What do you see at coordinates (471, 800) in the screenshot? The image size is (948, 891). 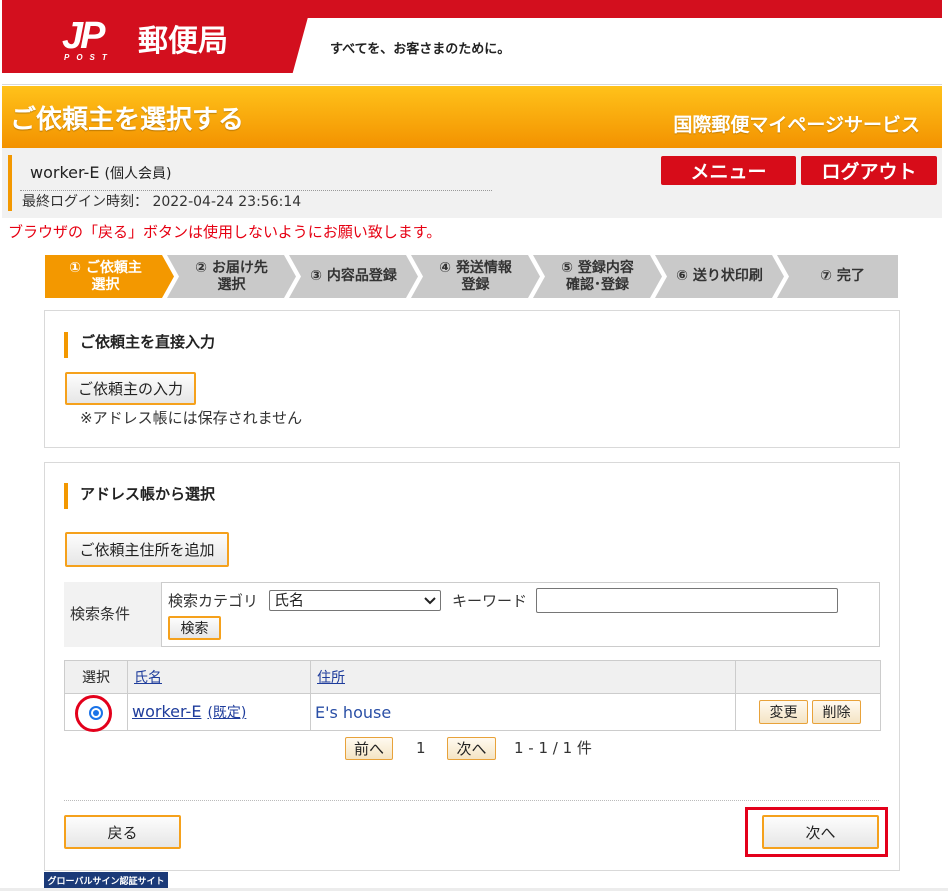 I see `footer-divider` at bounding box center [471, 800].